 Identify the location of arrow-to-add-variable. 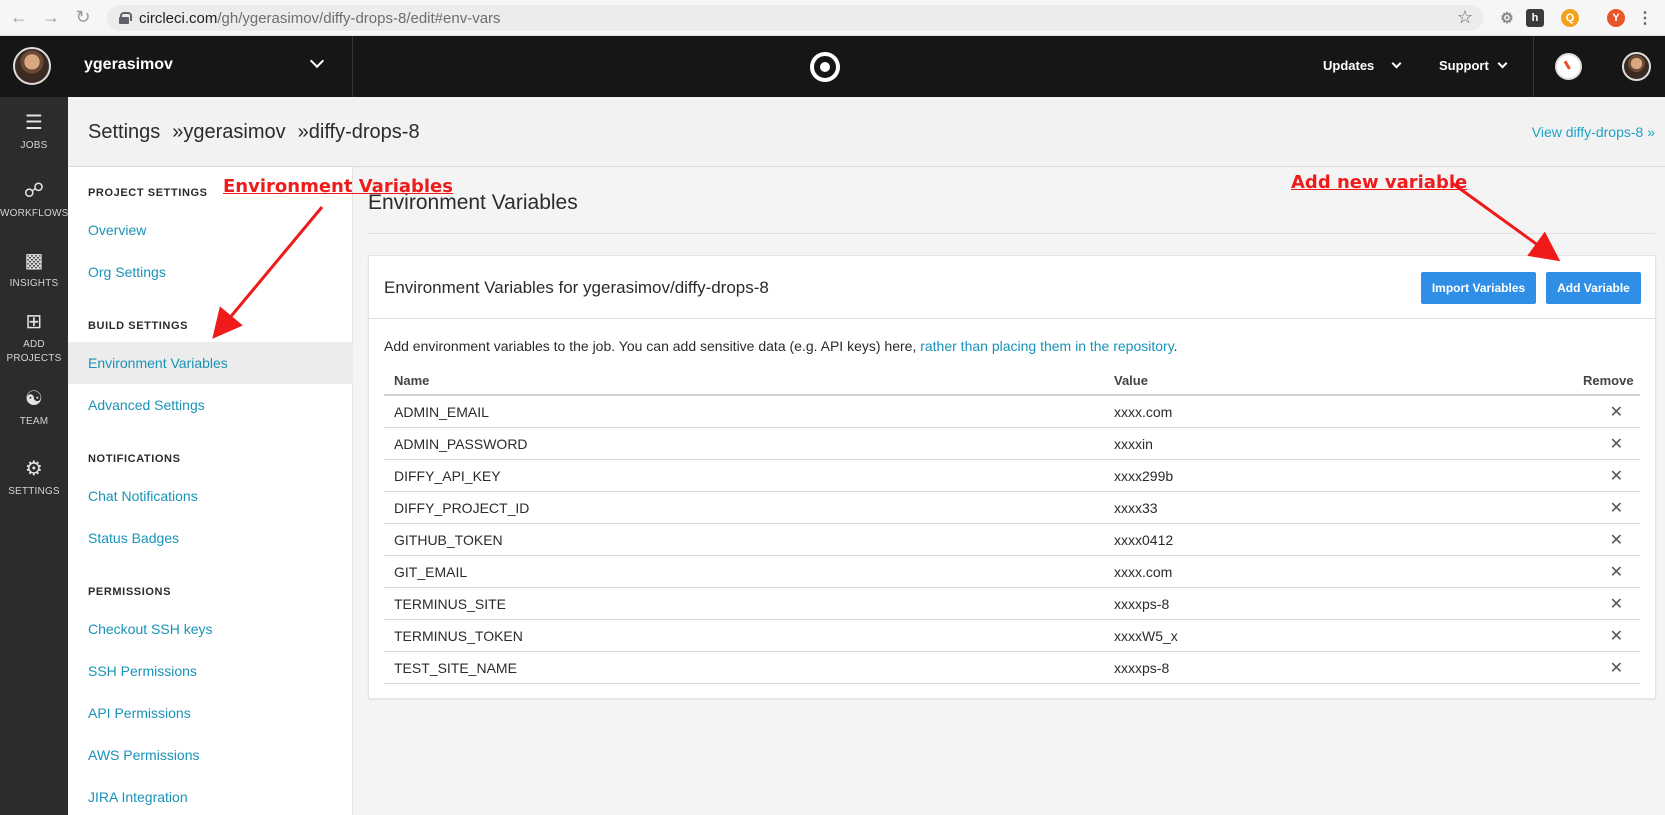
(1506, 221).